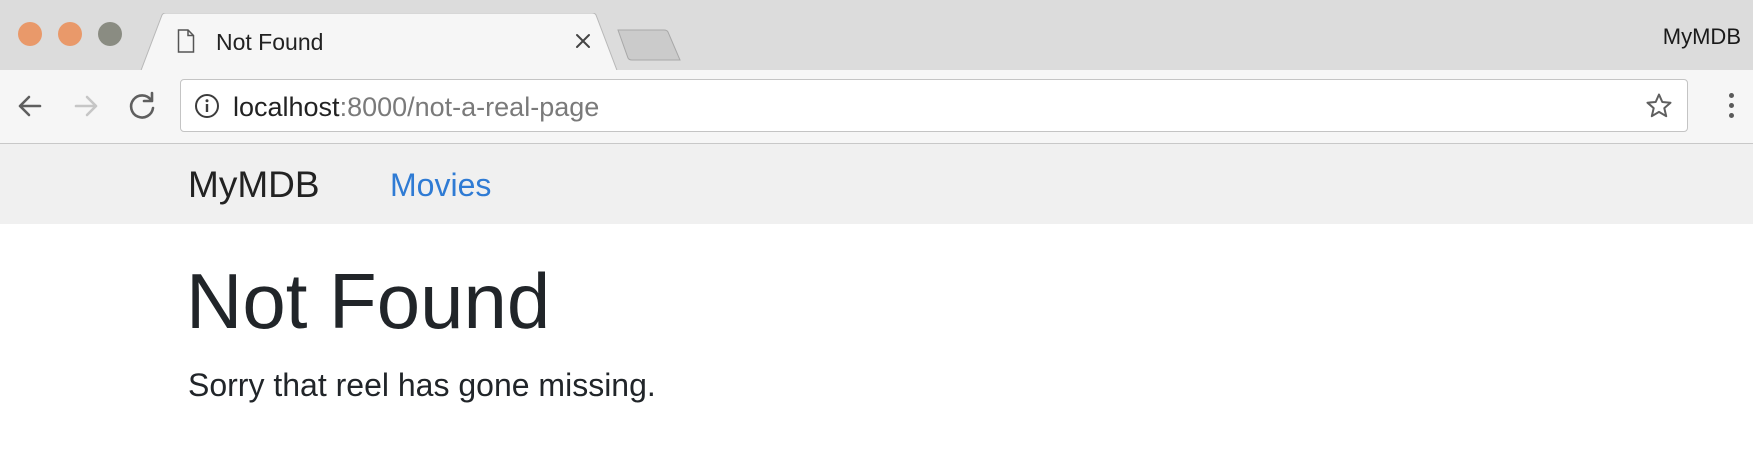 The height and width of the screenshot is (471, 1753). I want to click on close-icon, so click(583, 41).